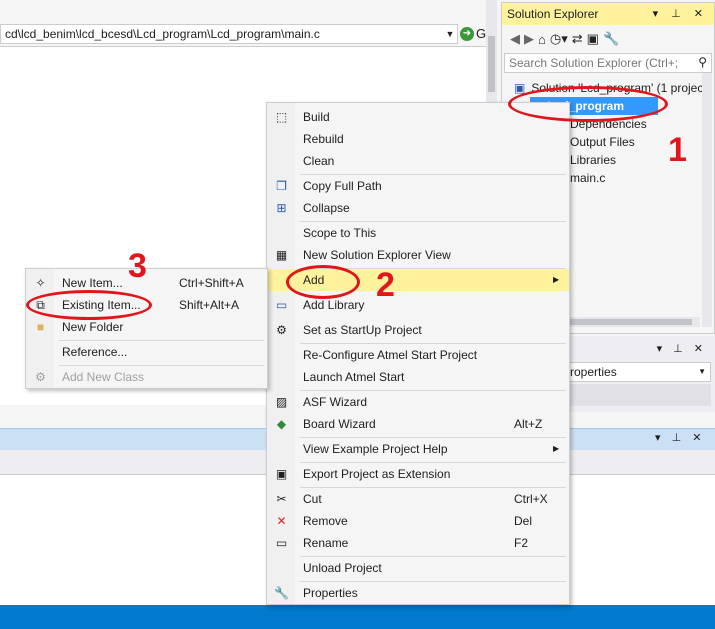 Image resolution: width=715 pixels, height=629 pixels. Describe the element at coordinates (418, 161) in the screenshot. I see `menu-item-clean: Clean` at that location.